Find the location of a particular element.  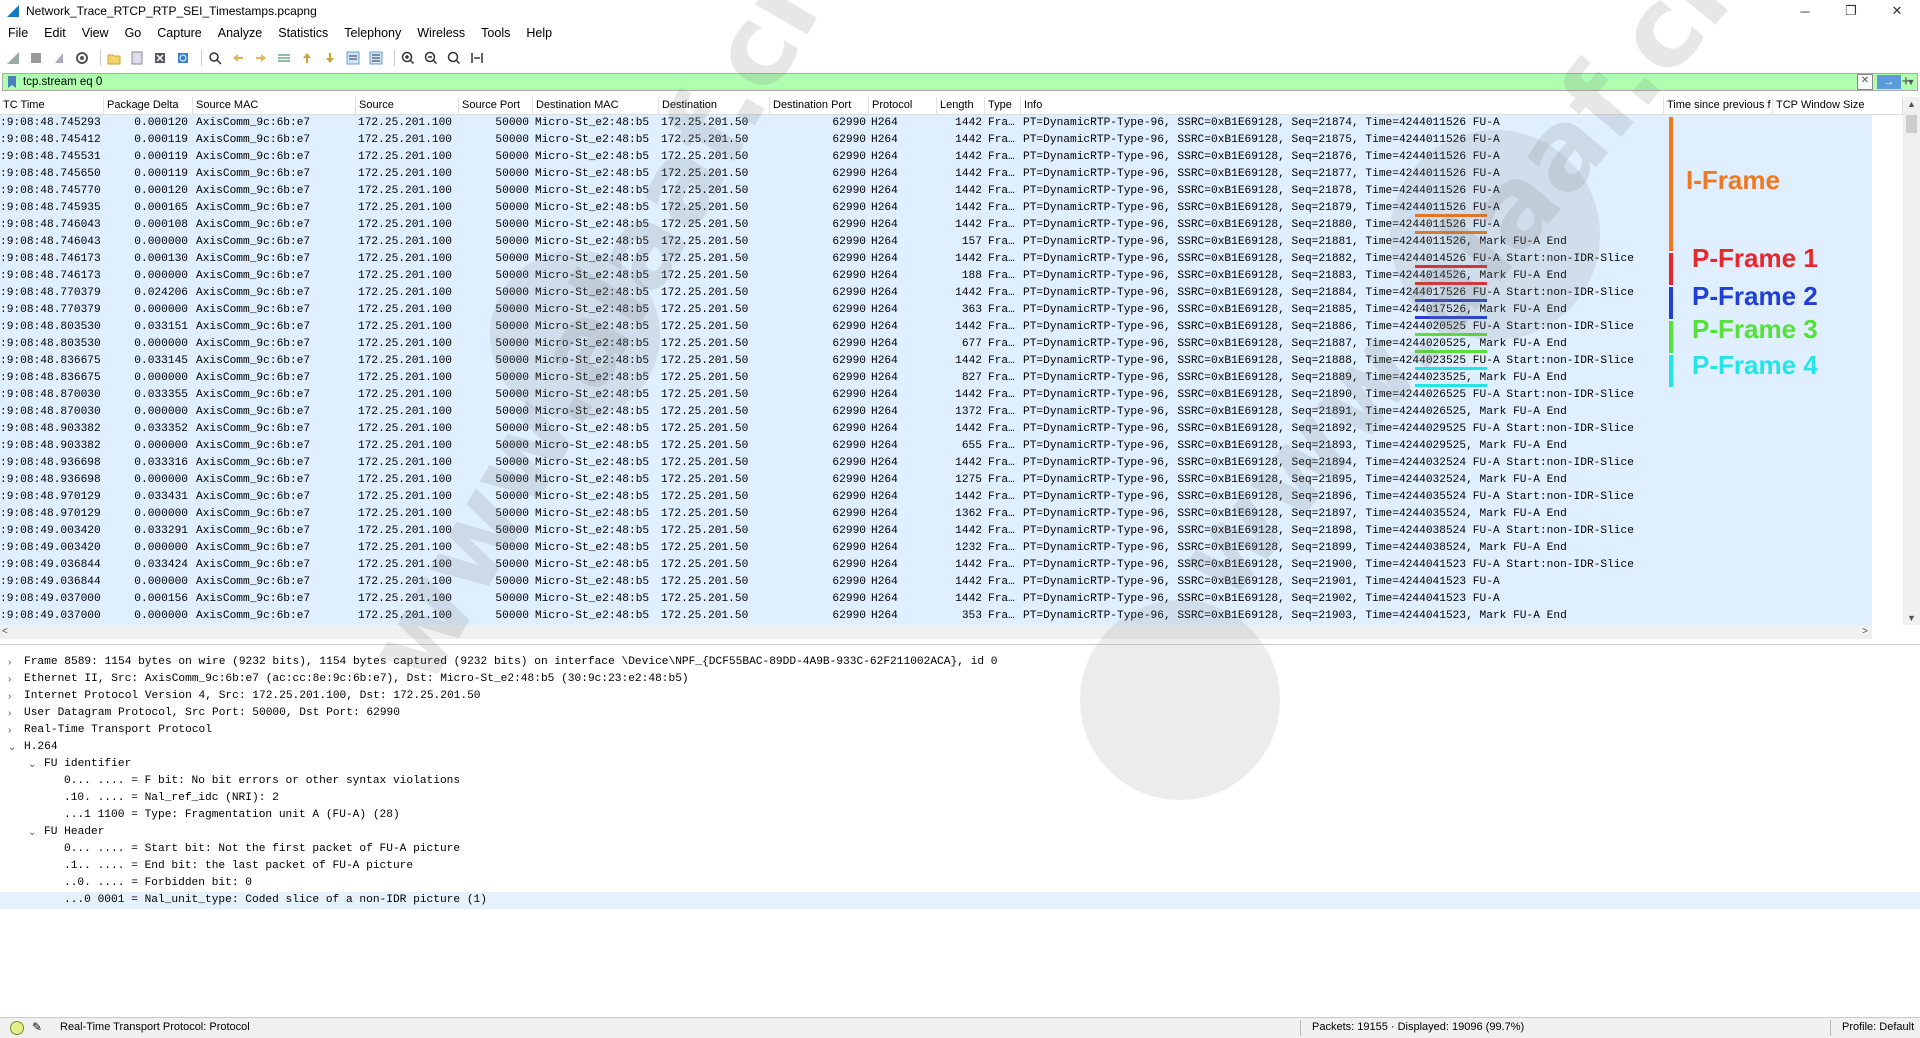

menu-help: Help is located at coordinates (539, 33).